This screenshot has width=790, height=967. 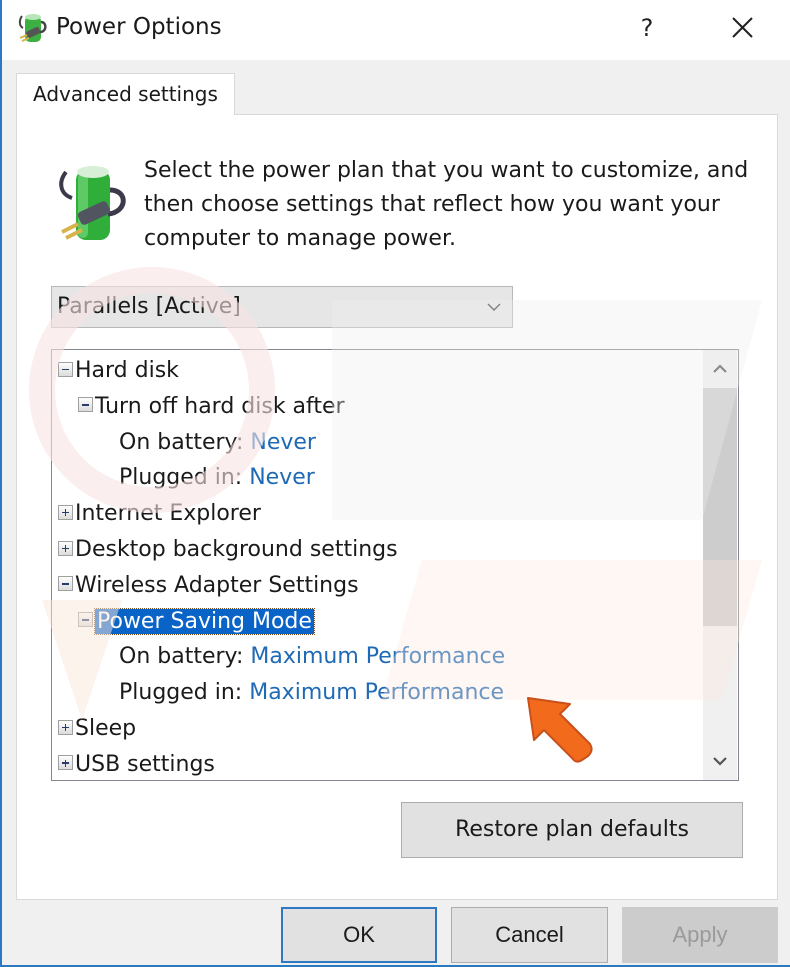 I want to click on tree-row: Plugged in: Maximum Performance, so click(x=311, y=693).